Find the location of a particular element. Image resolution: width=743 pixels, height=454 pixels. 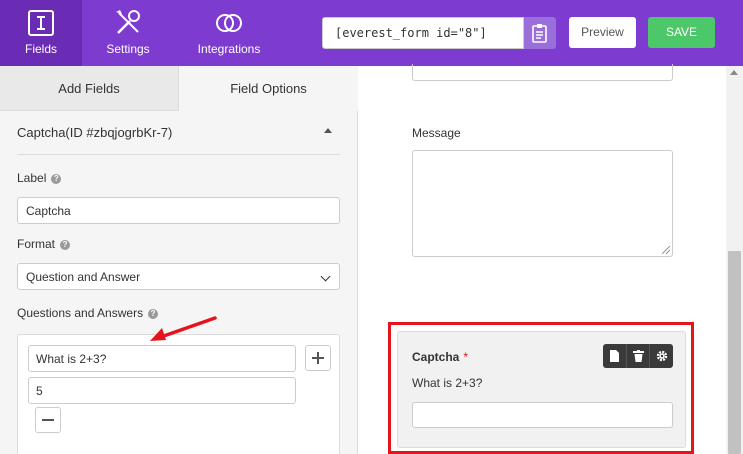

scroll-up-icon is located at coordinates (734, 72).